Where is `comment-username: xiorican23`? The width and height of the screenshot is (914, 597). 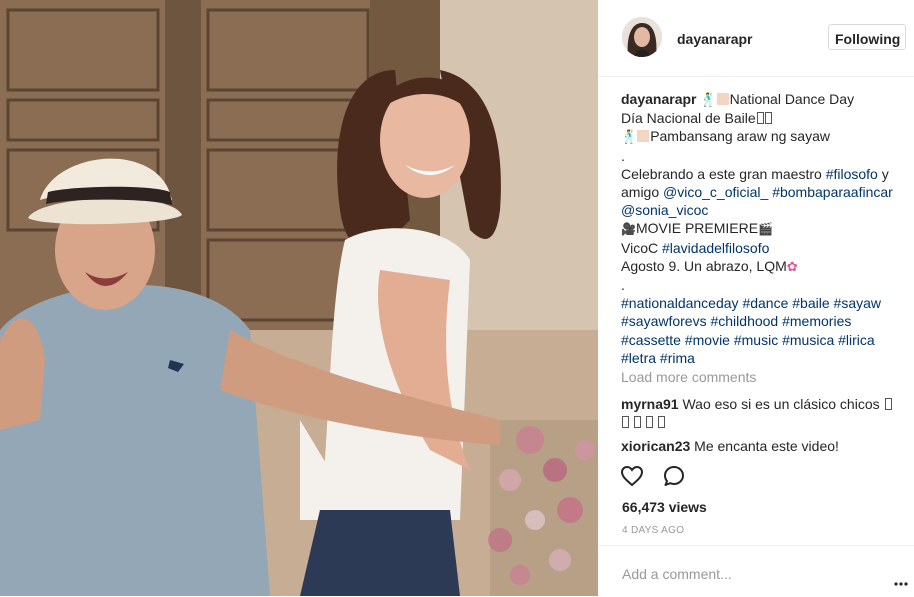 comment-username: xiorican23 is located at coordinates (655, 446).